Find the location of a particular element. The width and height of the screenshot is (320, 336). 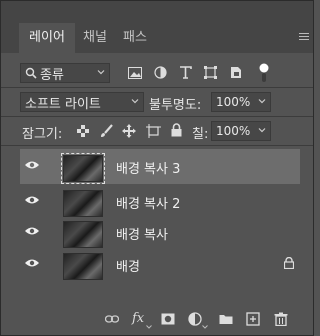

panel-top-strip is located at coordinates (157, 10).